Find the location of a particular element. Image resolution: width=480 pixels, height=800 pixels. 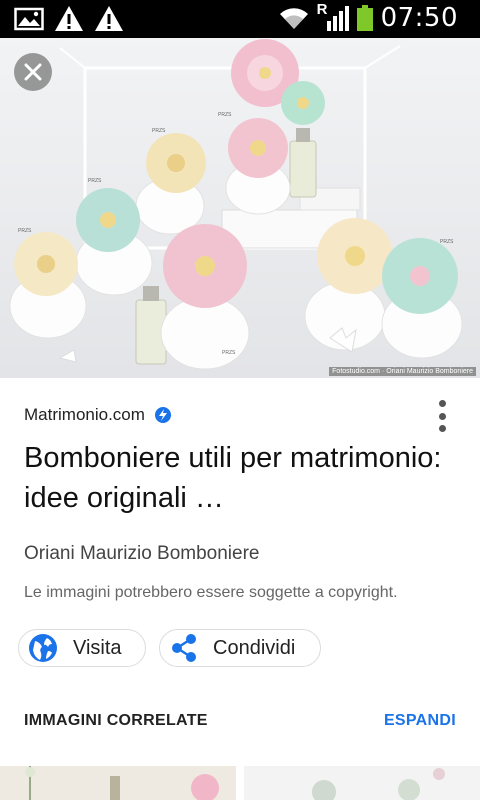

signal-icon: R is located at coordinates (333, 17).